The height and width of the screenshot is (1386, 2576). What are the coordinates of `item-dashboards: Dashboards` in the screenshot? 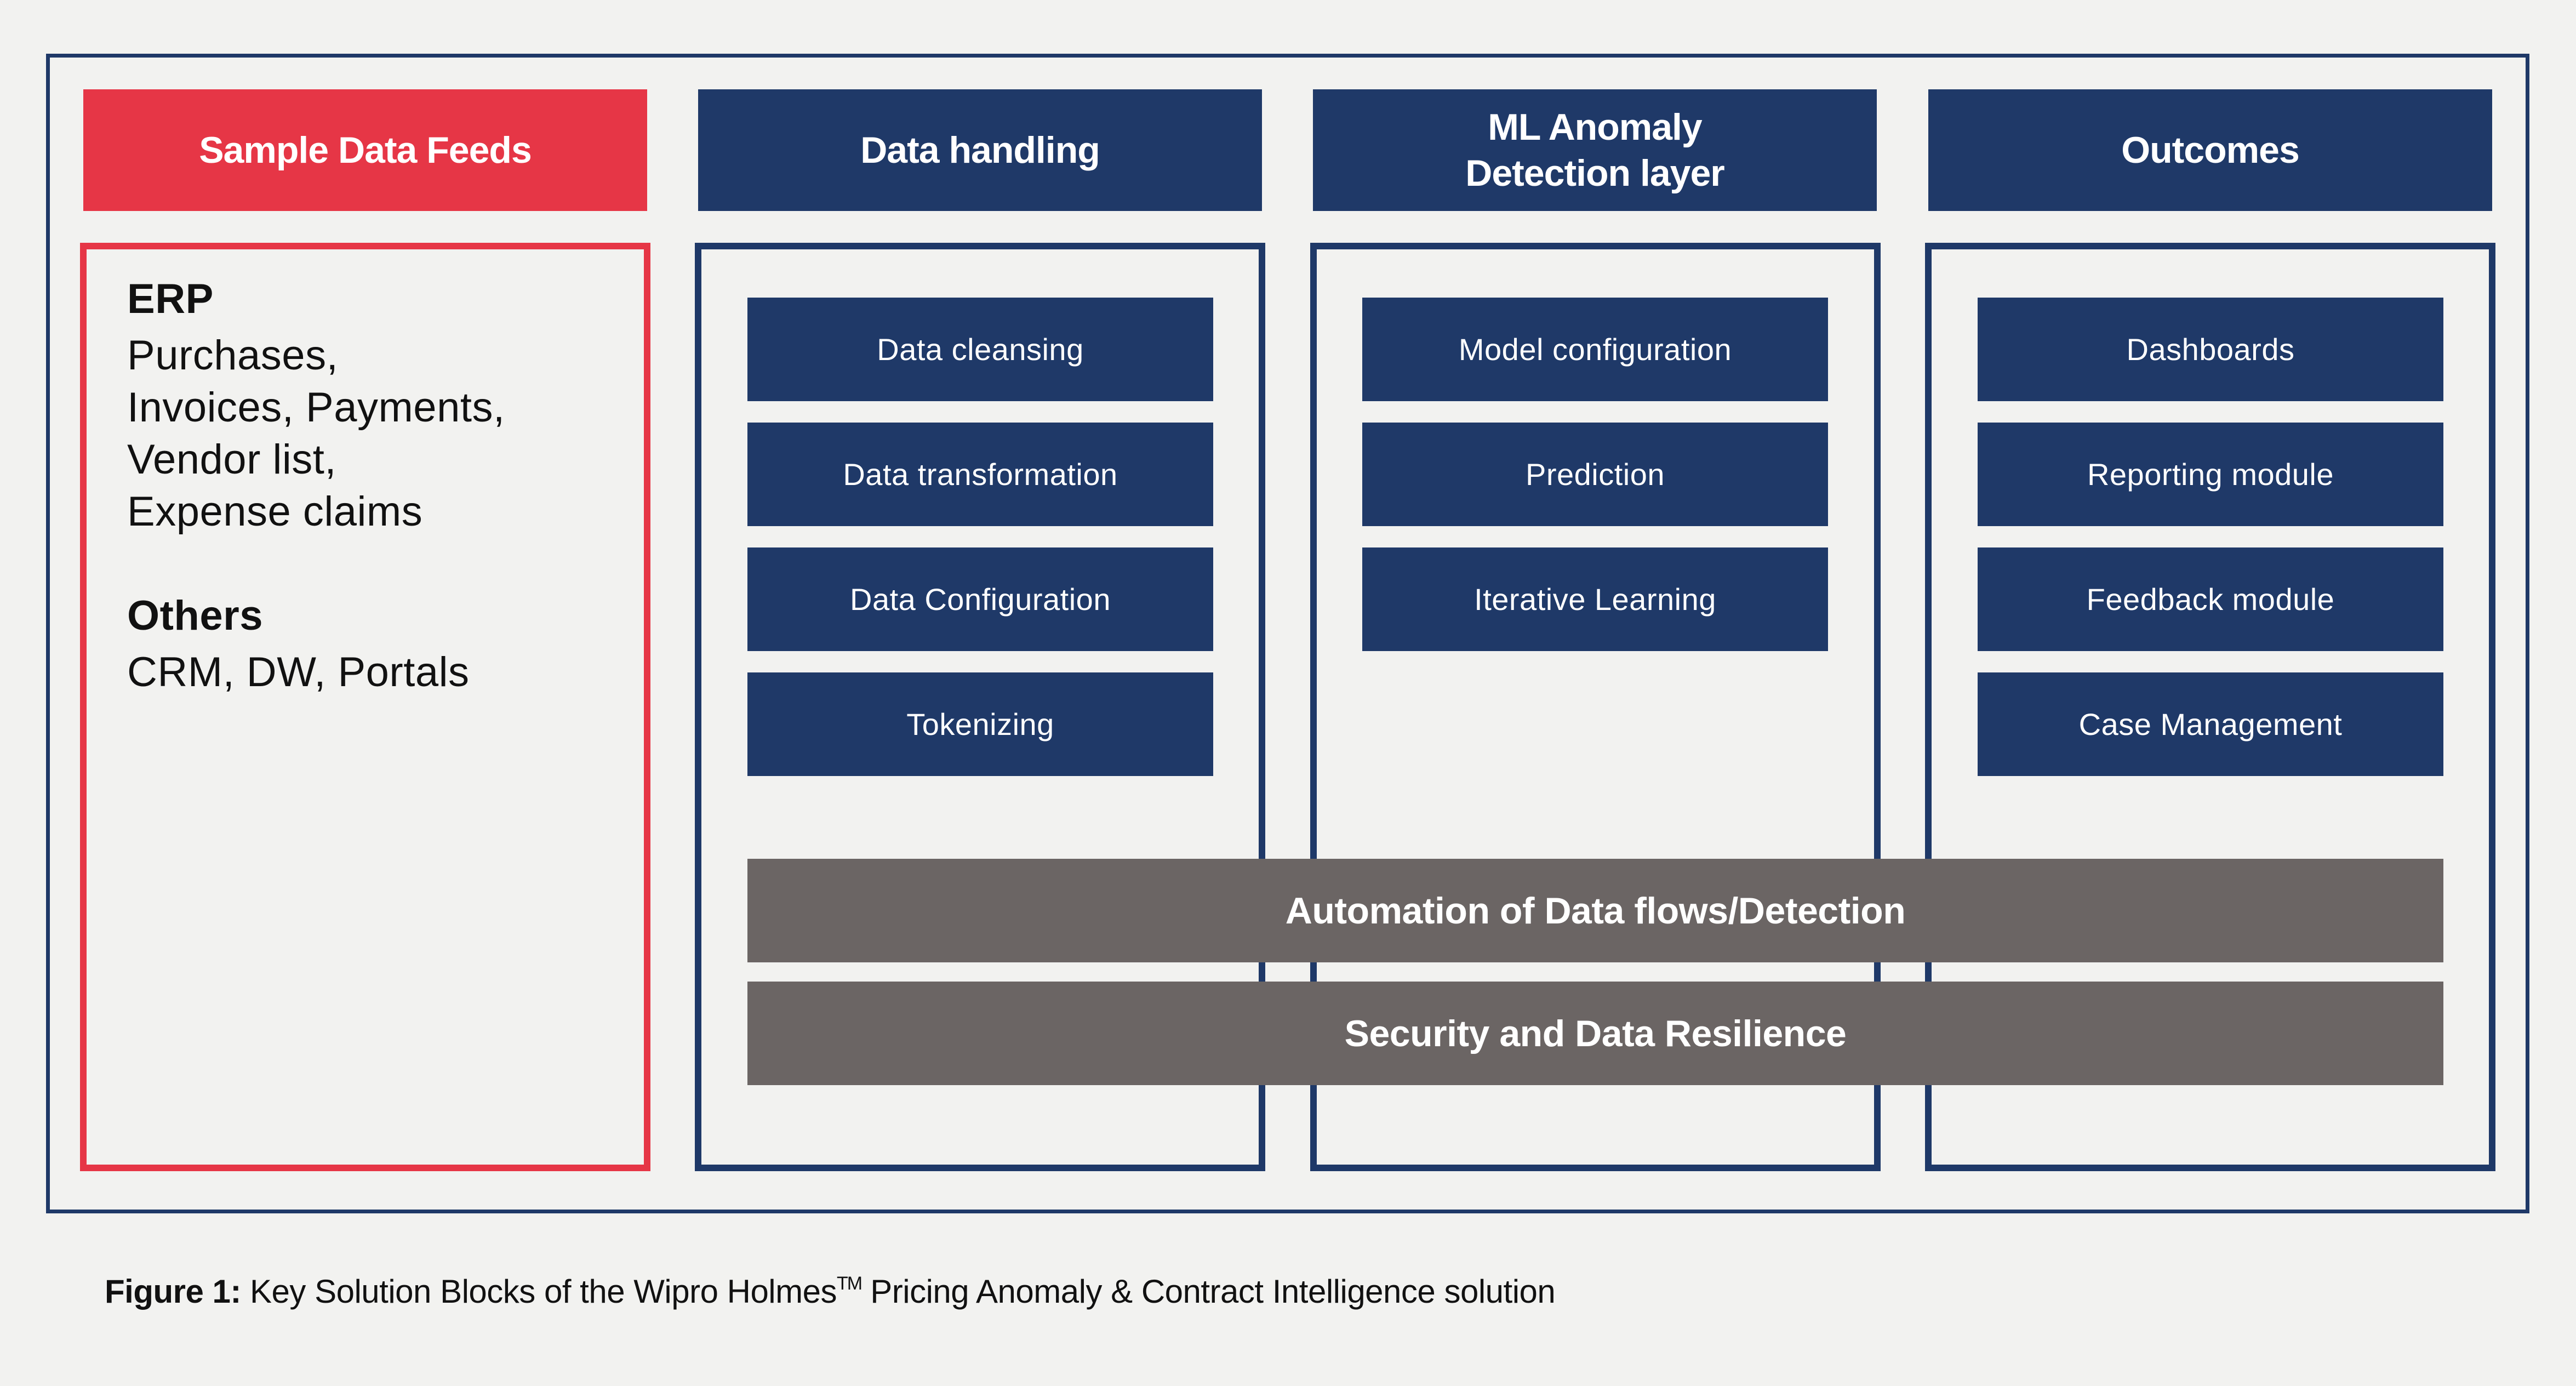 It's located at (2211, 349).